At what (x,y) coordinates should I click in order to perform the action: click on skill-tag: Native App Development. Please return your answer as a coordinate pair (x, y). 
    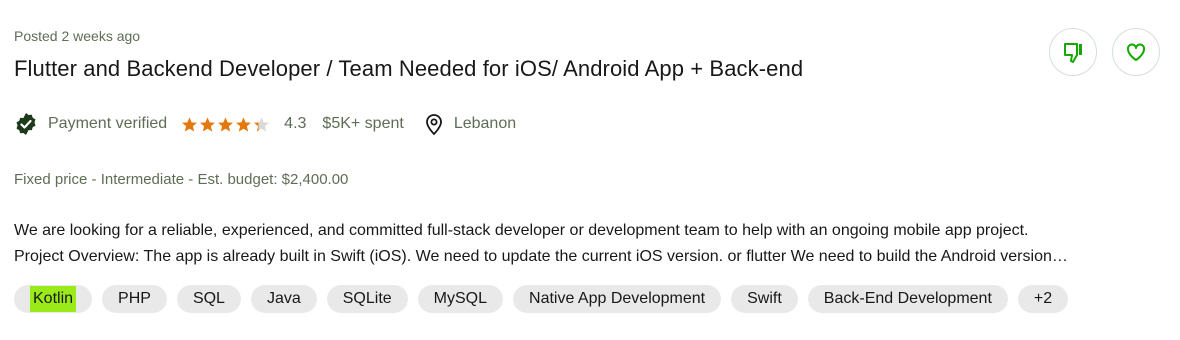
    Looking at the image, I should click on (617, 299).